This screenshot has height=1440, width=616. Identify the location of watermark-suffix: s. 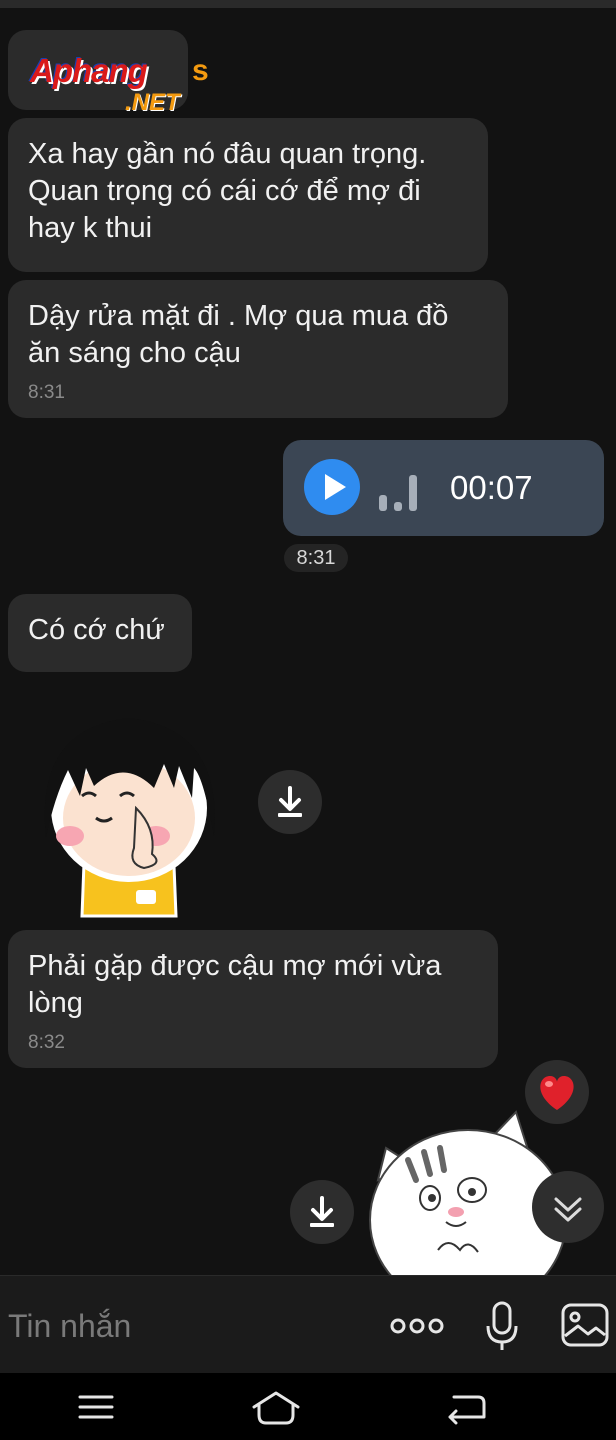
(200, 70).